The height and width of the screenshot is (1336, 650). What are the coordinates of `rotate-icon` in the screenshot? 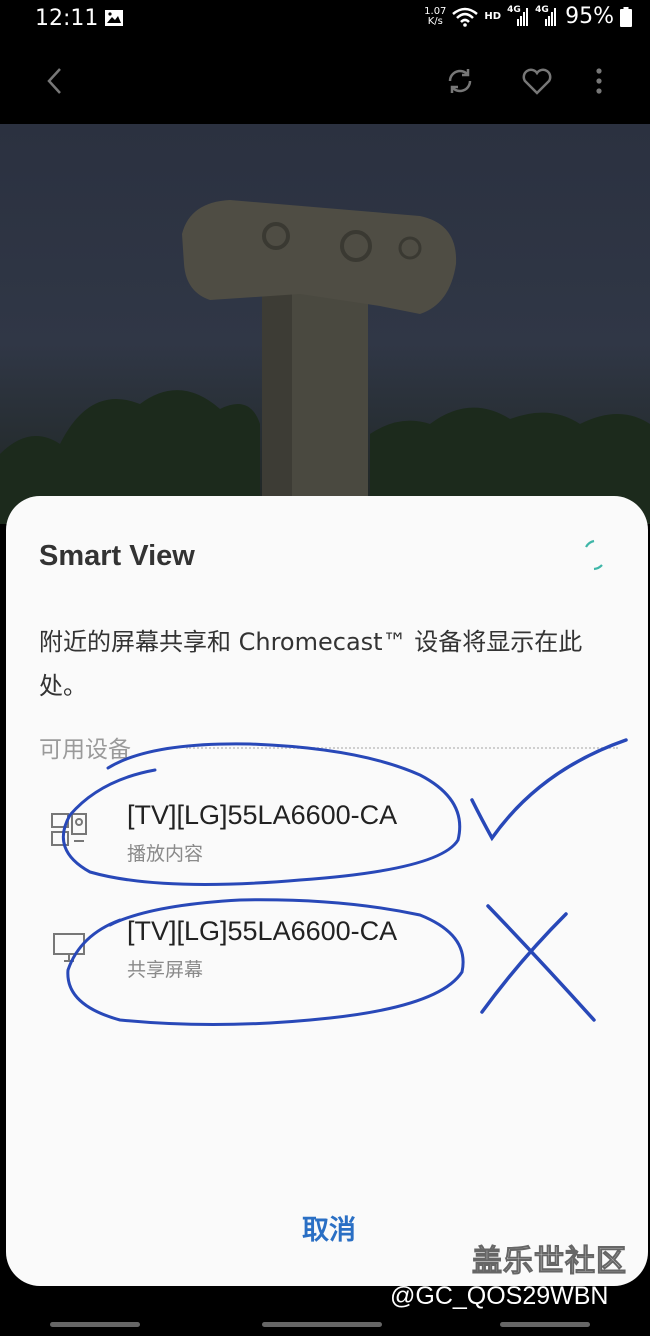 It's located at (460, 81).